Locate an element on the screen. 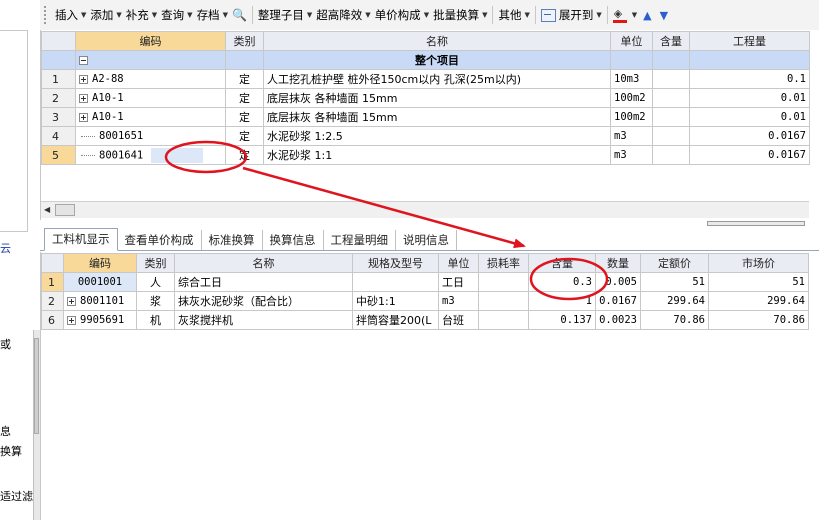  left-scroll-thumb is located at coordinates (36, 386).